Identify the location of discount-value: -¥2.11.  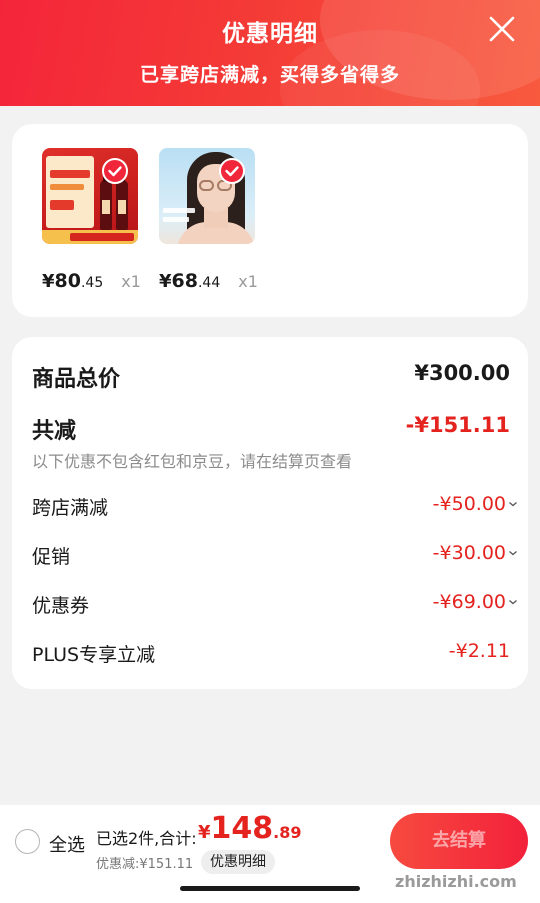
(479, 651).